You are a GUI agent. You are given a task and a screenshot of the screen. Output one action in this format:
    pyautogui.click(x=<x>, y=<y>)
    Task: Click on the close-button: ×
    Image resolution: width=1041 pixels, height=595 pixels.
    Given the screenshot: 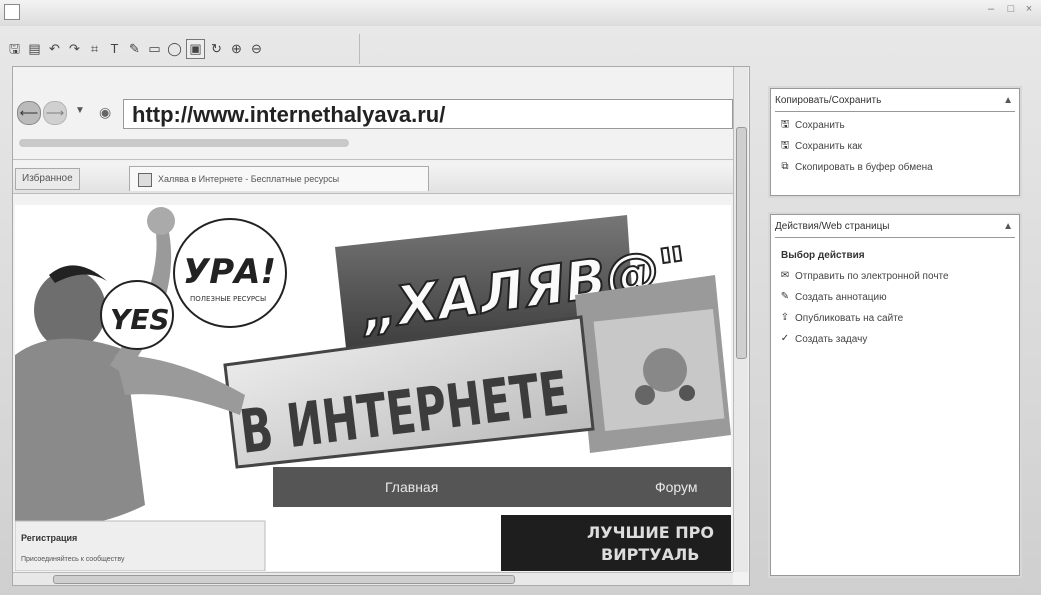 What is the action you would take?
    pyautogui.click(x=1029, y=9)
    